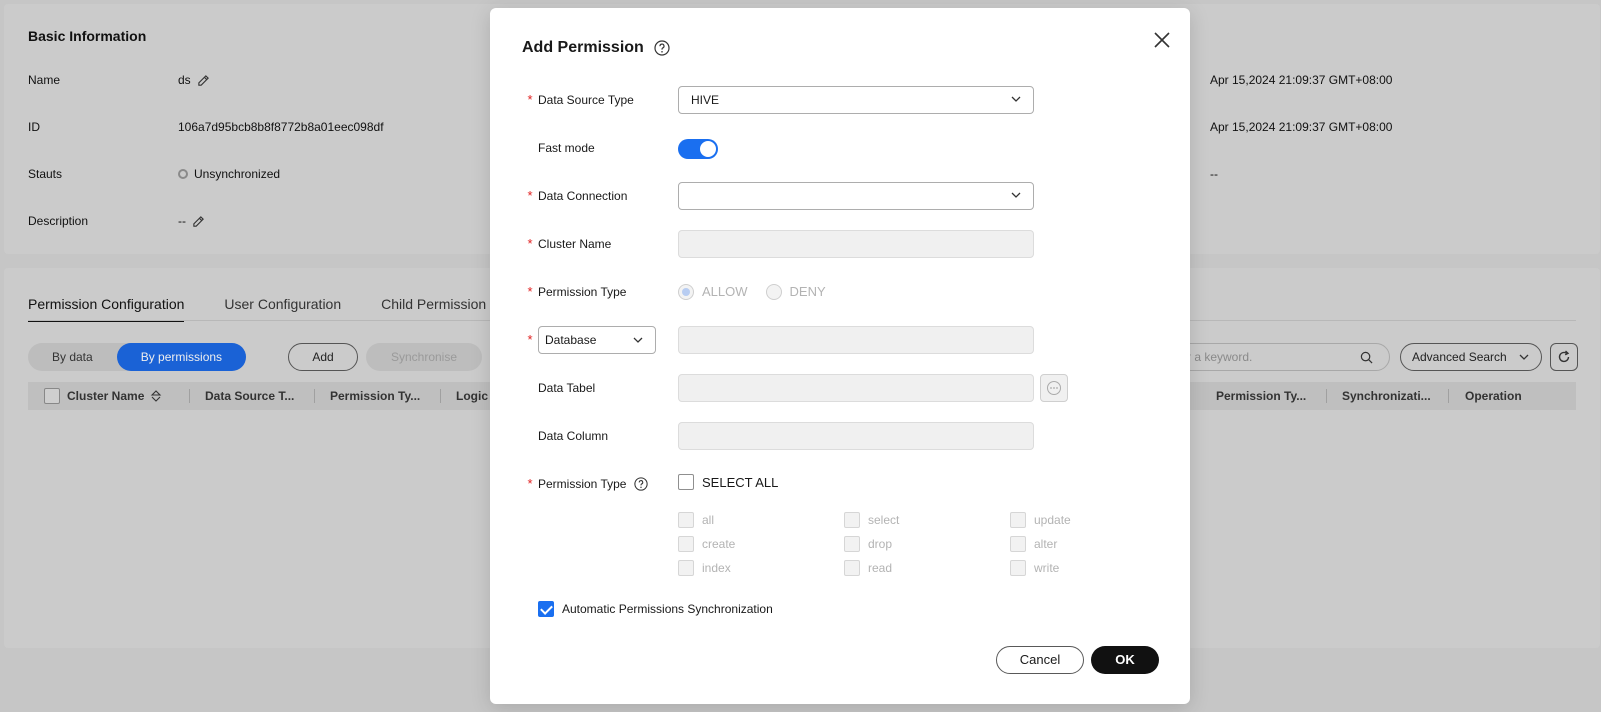 This screenshot has width=1601, height=712. What do you see at coordinates (1016, 195) in the screenshot?
I see `chevron-down-icon` at bounding box center [1016, 195].